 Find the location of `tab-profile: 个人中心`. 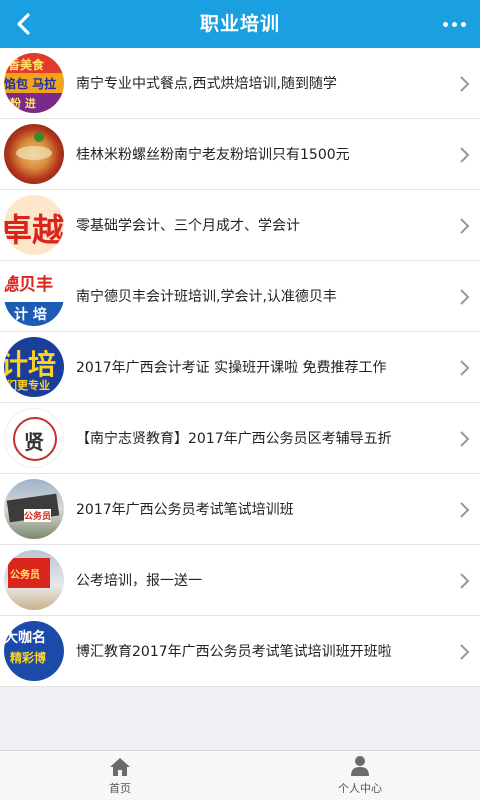

tab-profile: 个人中心 is located at coordinates (360, 775).